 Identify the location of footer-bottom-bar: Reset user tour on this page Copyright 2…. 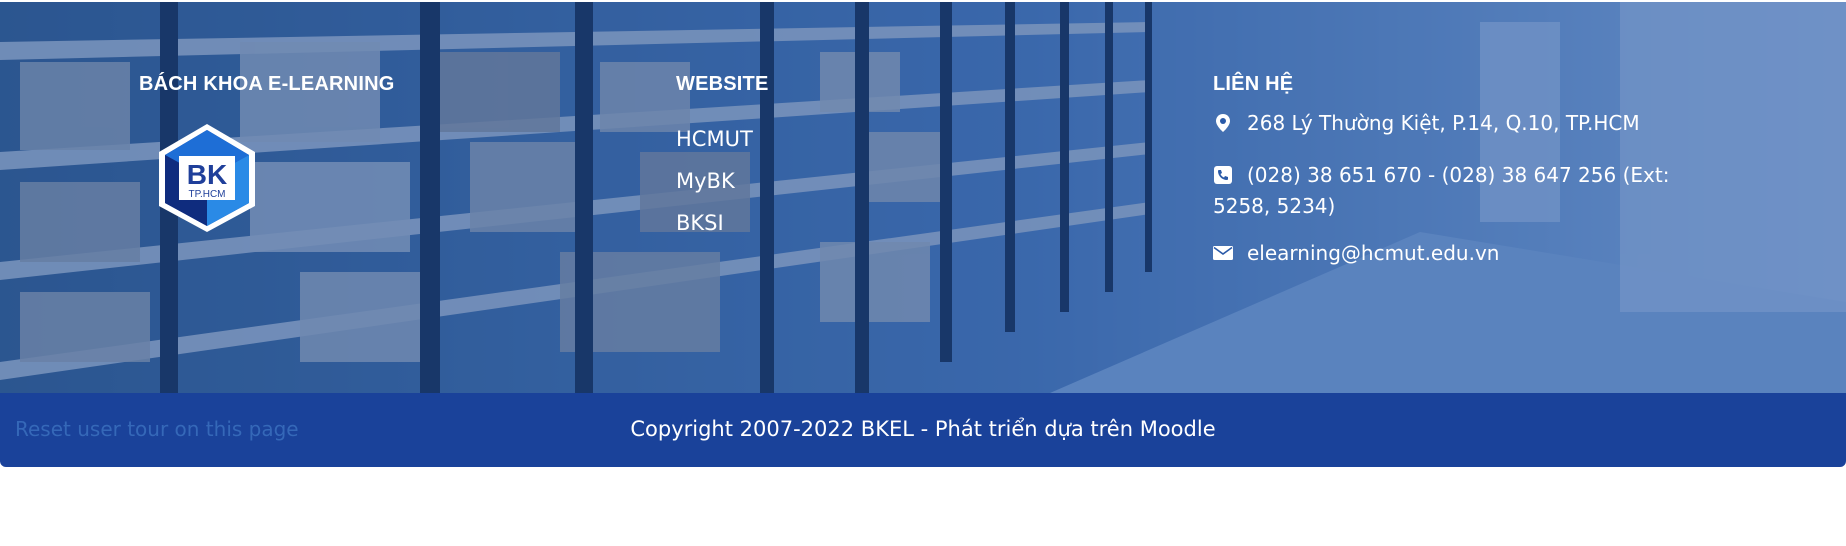
(923, 430).